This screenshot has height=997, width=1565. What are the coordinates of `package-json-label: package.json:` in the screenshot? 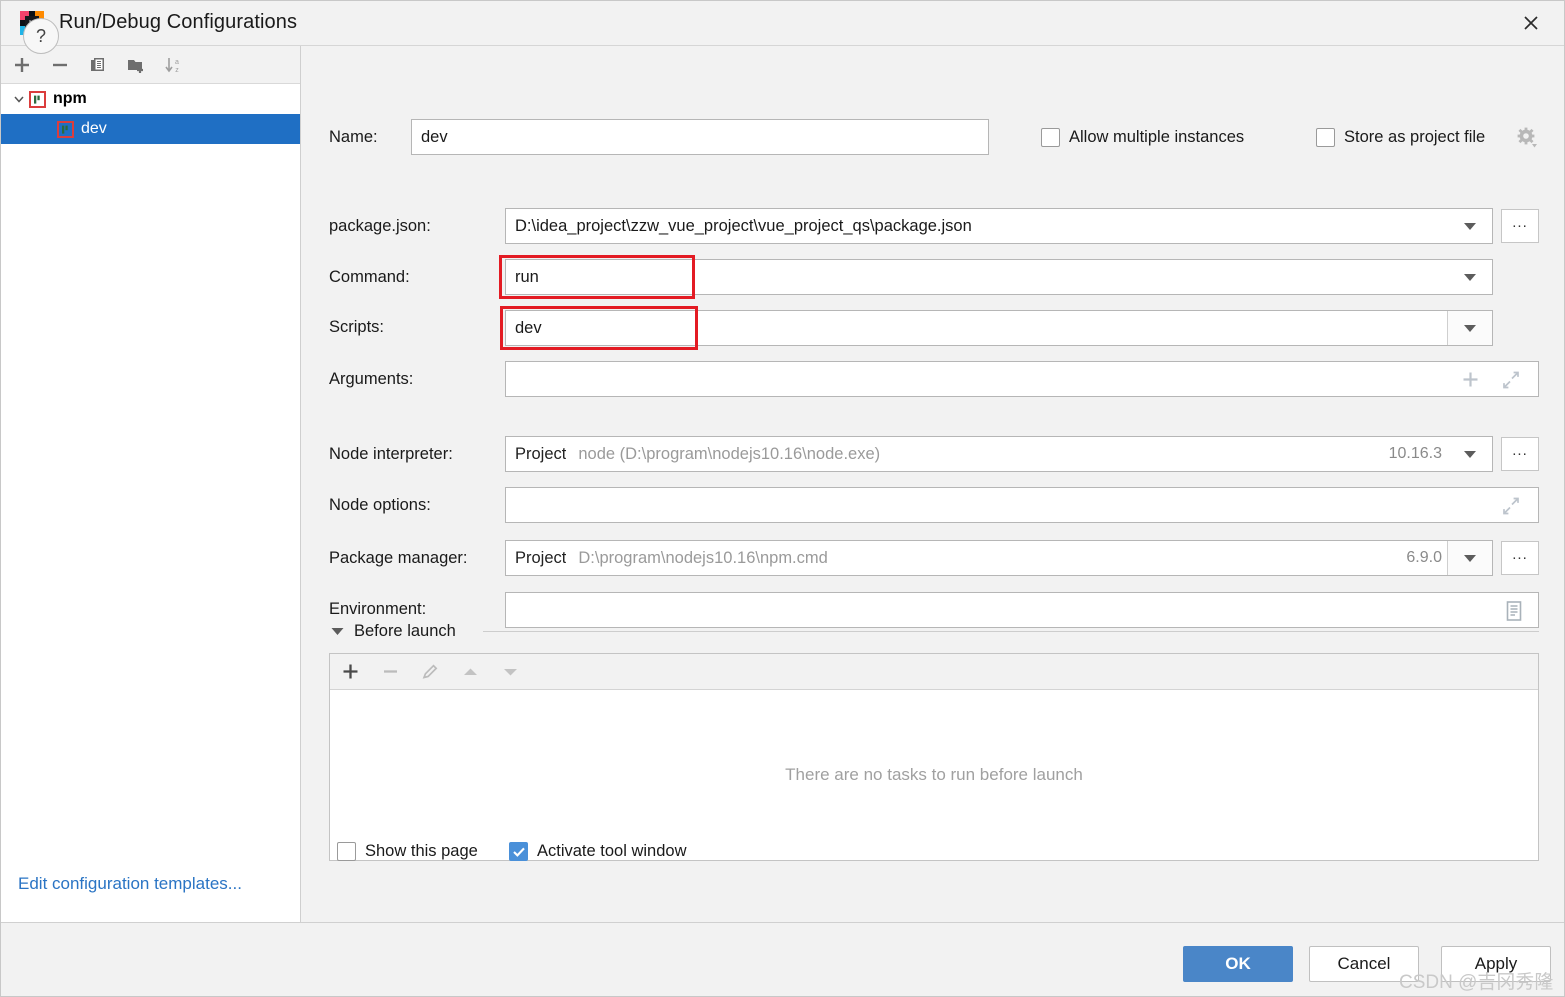 It's located at (380, 226).